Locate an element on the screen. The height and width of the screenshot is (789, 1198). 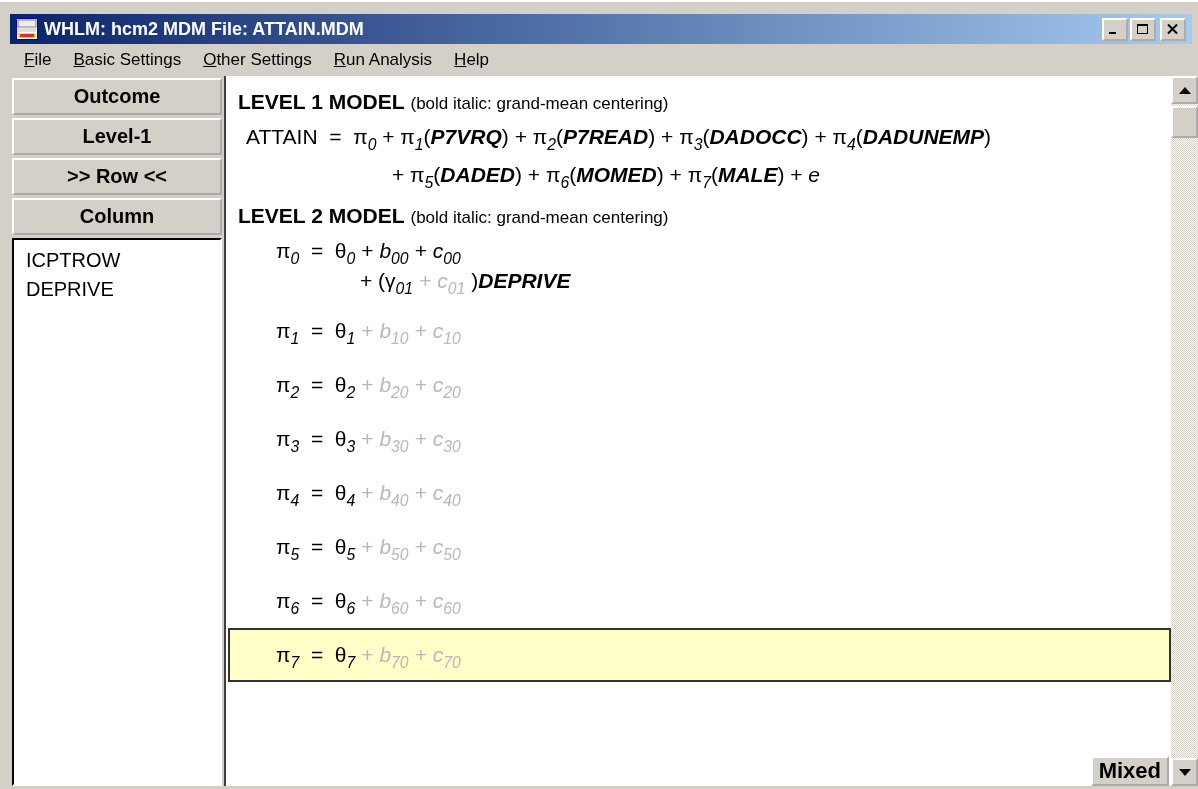
close-icon is located at coordinates (1173, 29).